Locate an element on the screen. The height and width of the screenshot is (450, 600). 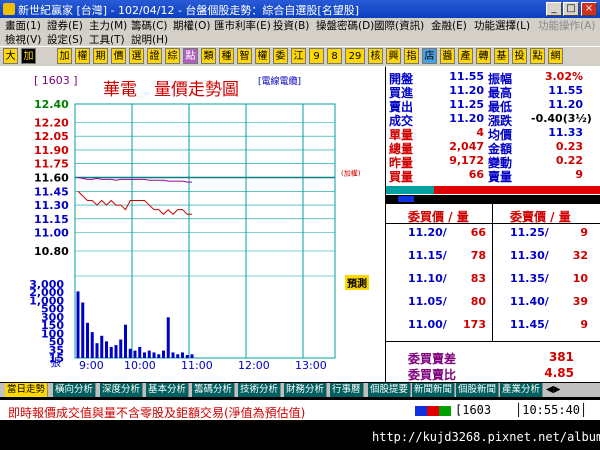
tab-scroll: ◀▶ is located at coordinates (553, 390).